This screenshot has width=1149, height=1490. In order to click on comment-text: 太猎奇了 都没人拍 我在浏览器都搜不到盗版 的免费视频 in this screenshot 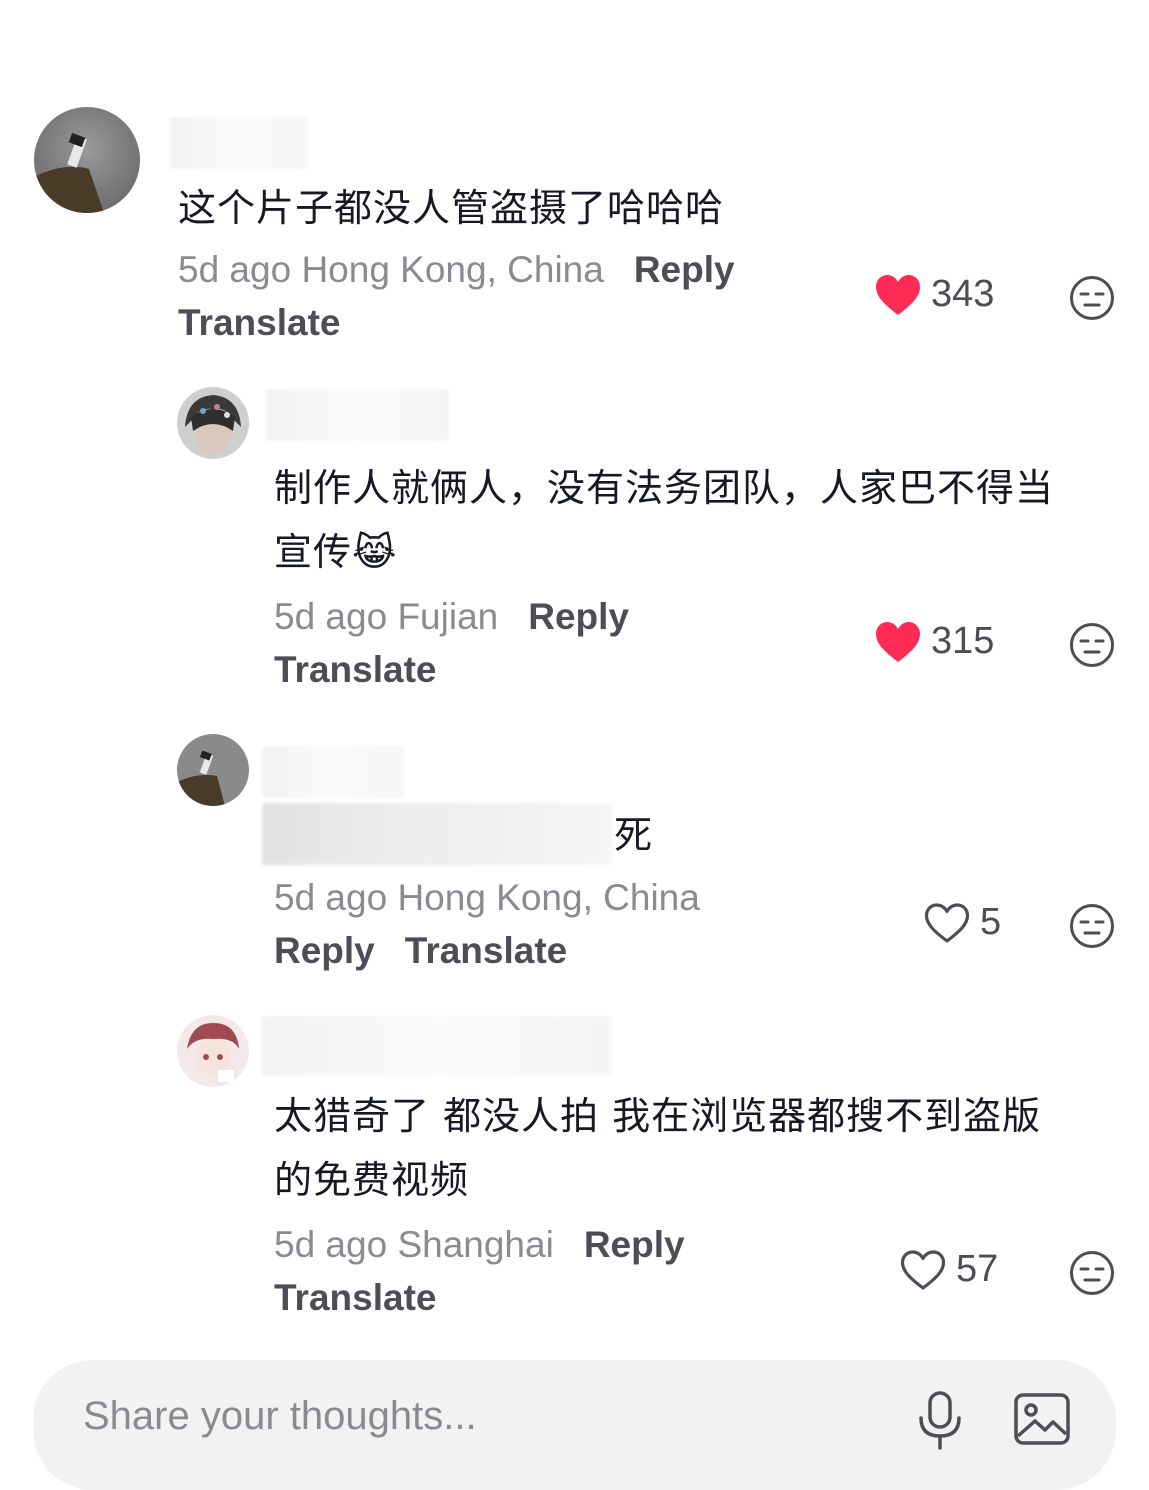, I will do `click(704, 1148)`.